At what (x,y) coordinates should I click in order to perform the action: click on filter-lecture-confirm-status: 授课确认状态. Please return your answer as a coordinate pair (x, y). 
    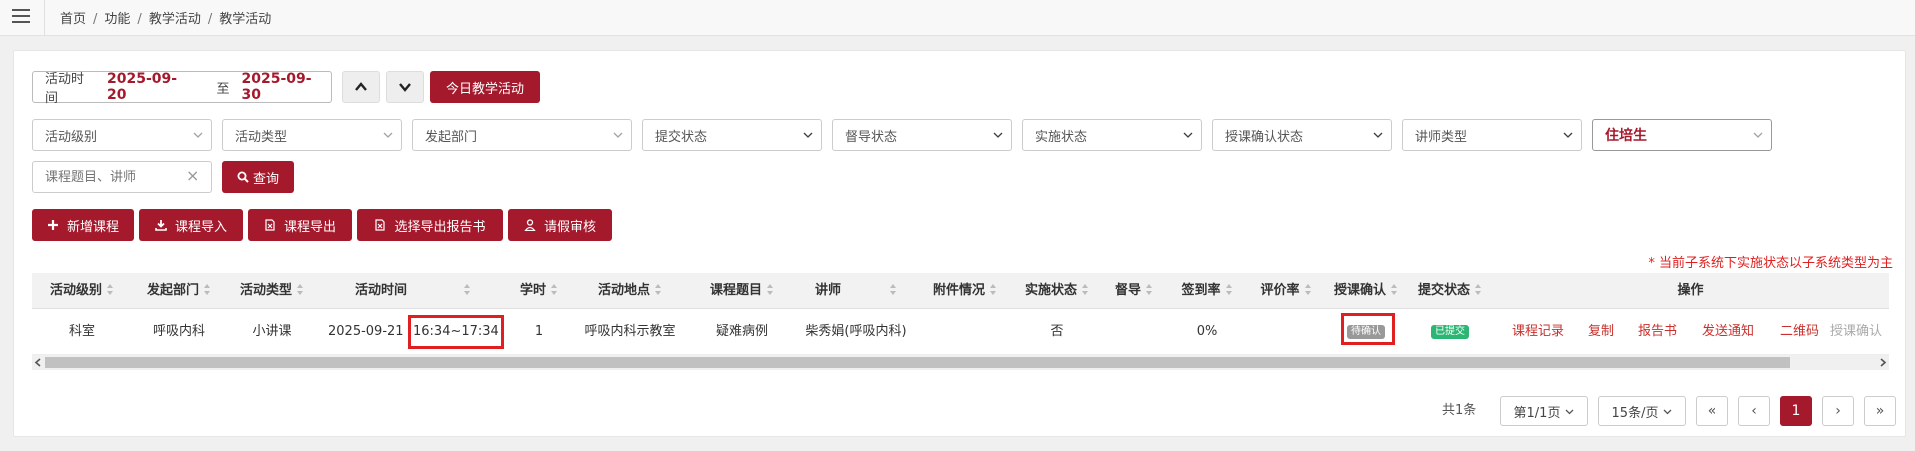
    Looking at the image, I should click on (1302, 135).